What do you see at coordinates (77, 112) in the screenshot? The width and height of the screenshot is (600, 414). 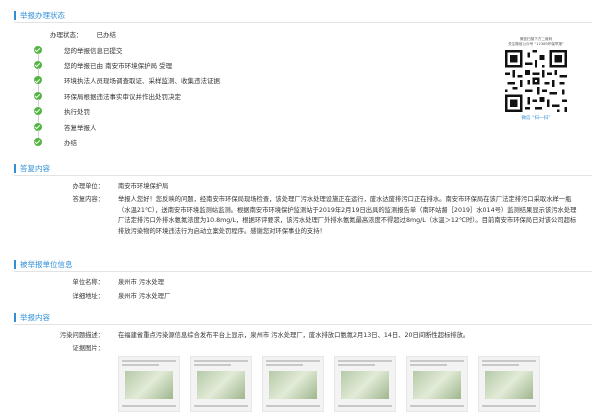 I see `step-text: 执行处罚` at bounding box center [77, 112].